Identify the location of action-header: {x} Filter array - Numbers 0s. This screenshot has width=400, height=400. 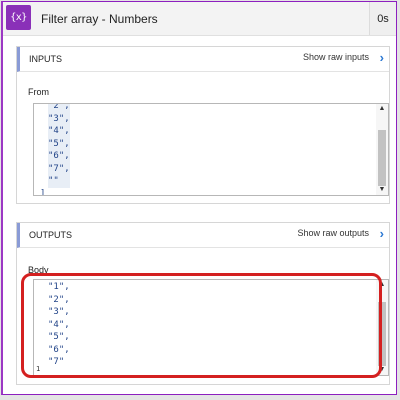
(199, 19).